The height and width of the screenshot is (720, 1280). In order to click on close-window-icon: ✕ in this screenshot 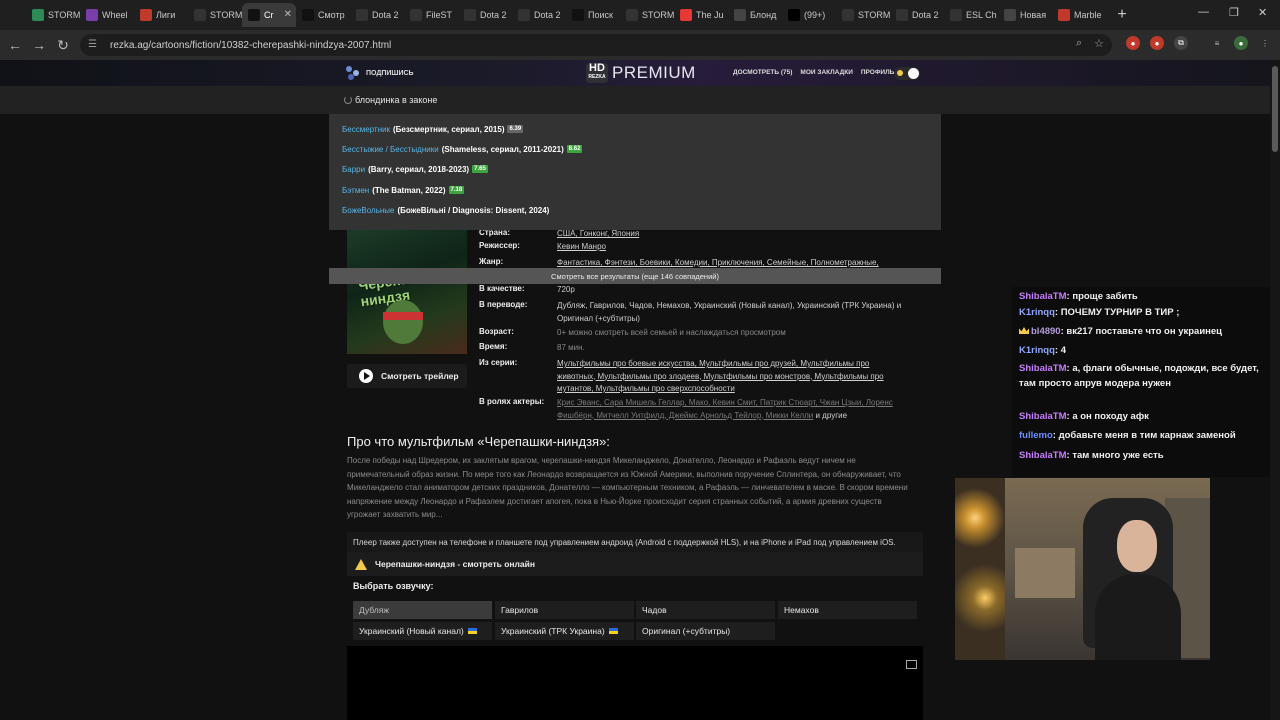, I will do `click(1262, 12)`.